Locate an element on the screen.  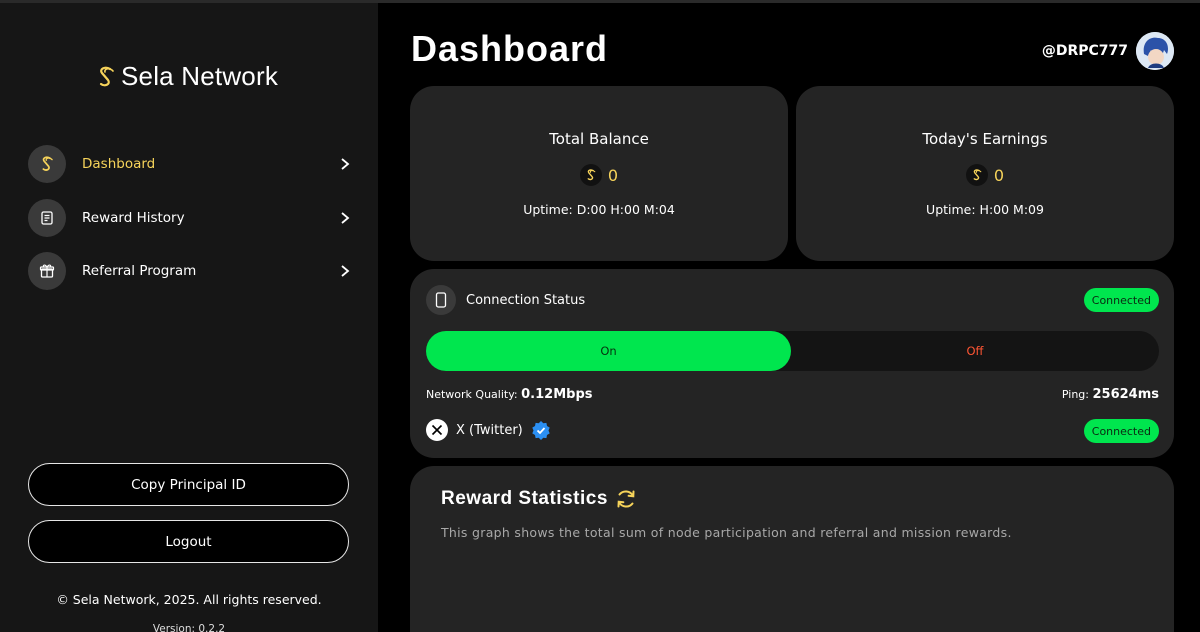
todays-earnings-uptime: Uptime: H:00 M:09 is located at coordinates (985, 209).